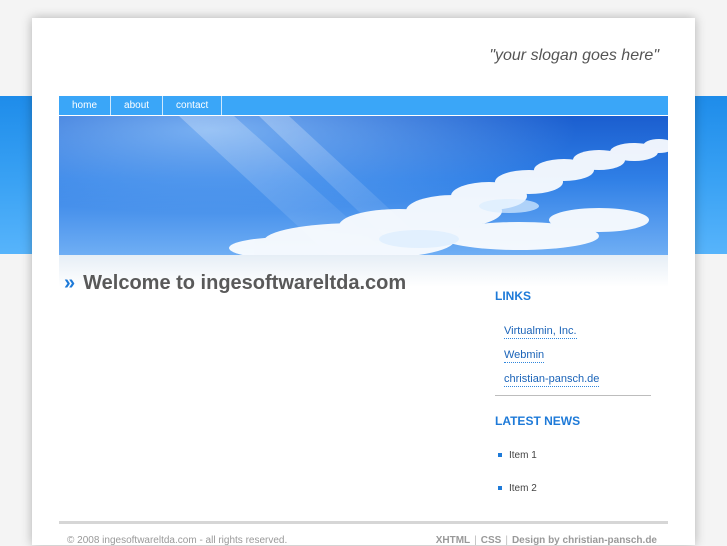 Image resolution: width=727 pixels, height=546 pixels. What do you see at coordinates (573, 395) in the screenshot?
I see `sidebar-divider` at bounding box center [573, 395].